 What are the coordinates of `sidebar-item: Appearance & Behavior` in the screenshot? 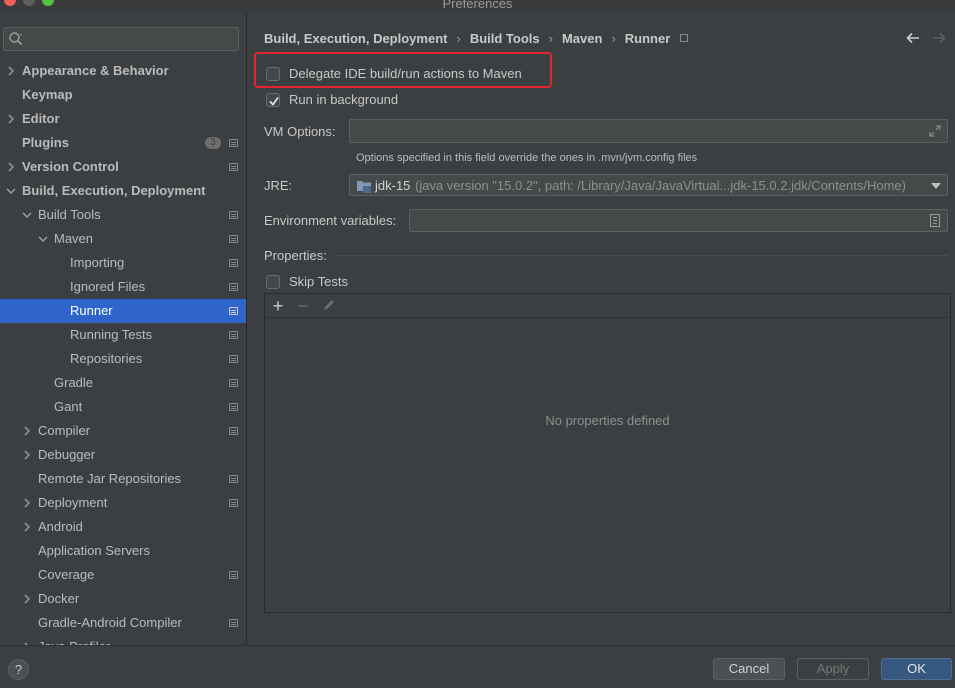 It's located at (123, 71).